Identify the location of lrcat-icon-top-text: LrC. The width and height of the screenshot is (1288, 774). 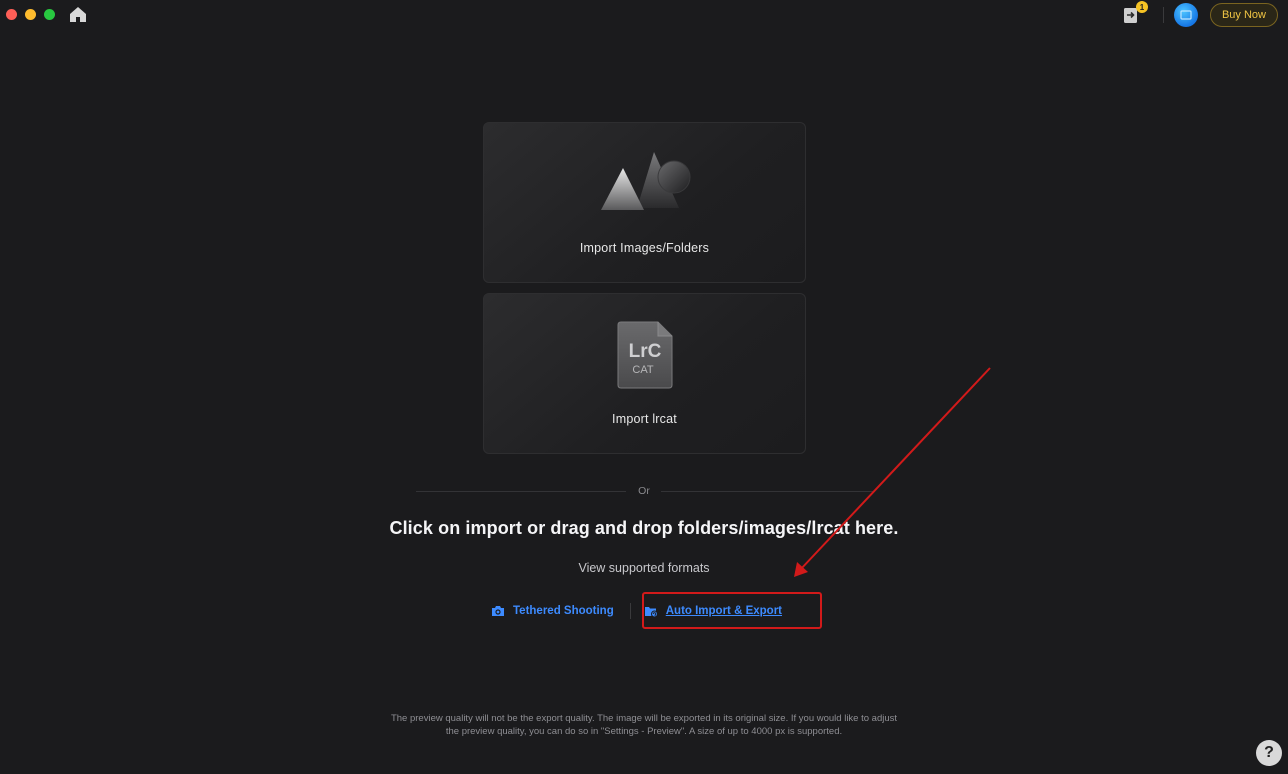
(645, 351).